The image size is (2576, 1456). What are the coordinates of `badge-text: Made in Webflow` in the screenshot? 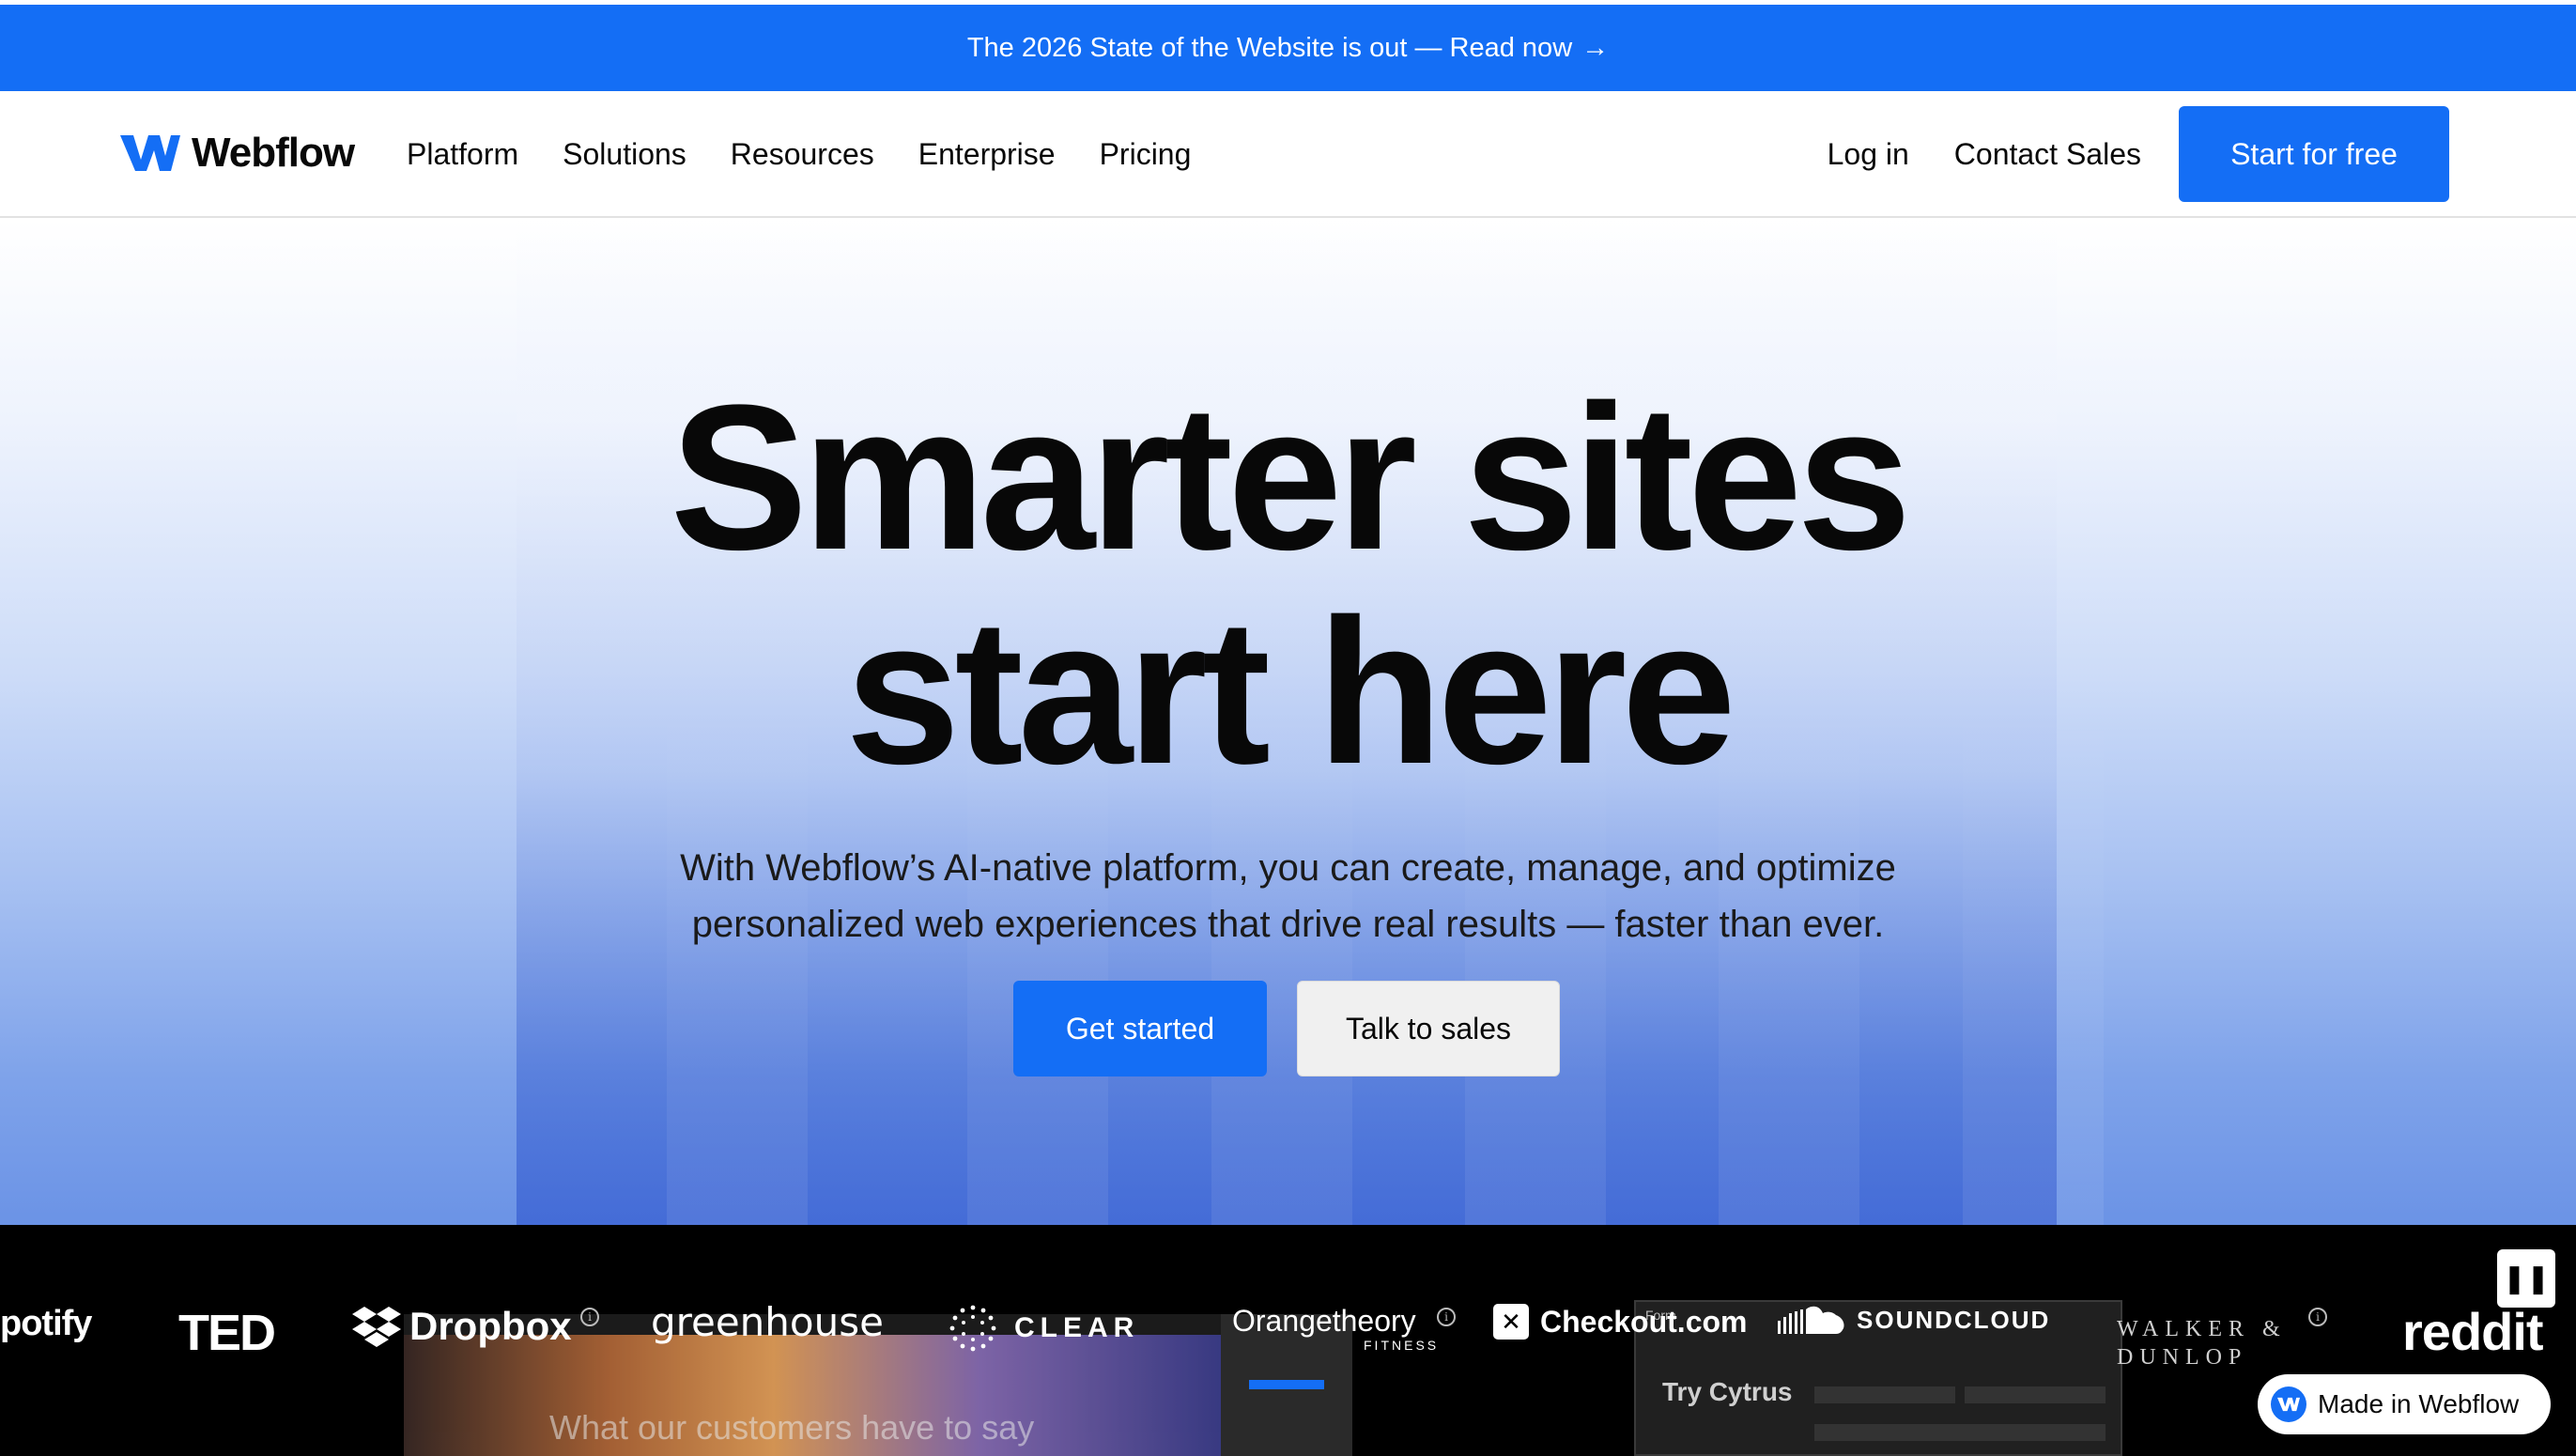 It's located at (2419, 1403).